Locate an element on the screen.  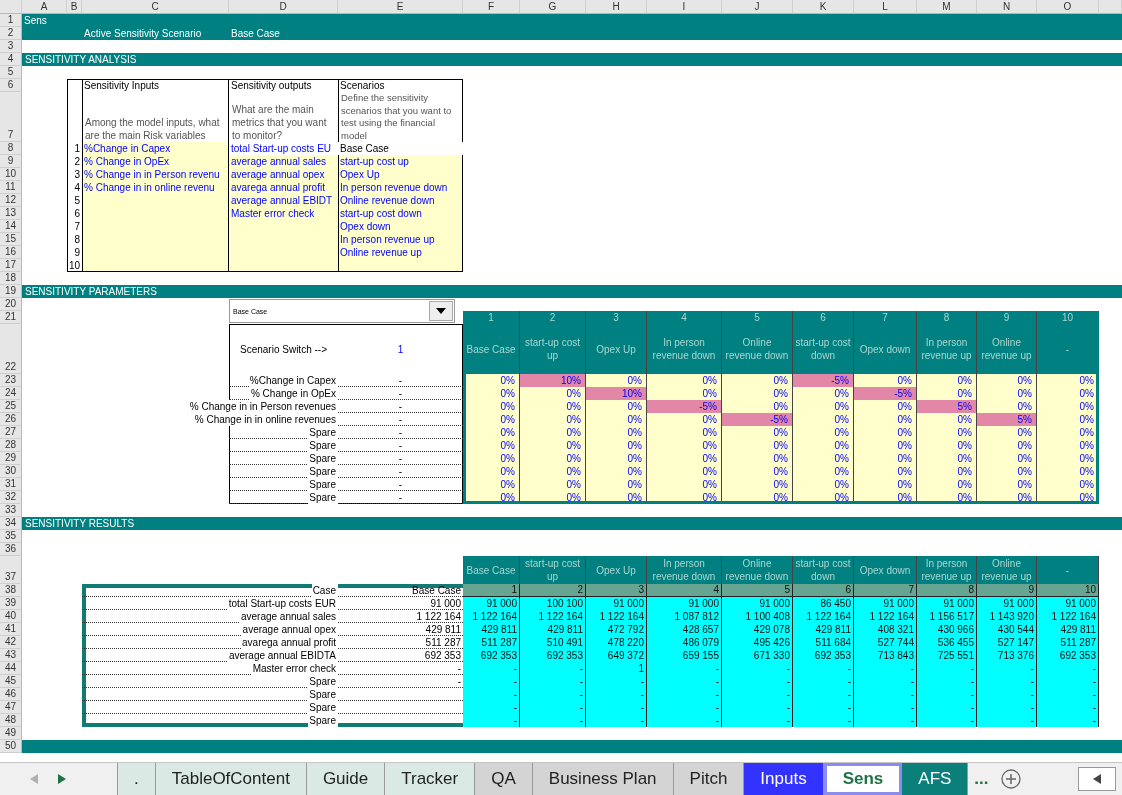
row-header: 37 is located at coordinates (11, 570).